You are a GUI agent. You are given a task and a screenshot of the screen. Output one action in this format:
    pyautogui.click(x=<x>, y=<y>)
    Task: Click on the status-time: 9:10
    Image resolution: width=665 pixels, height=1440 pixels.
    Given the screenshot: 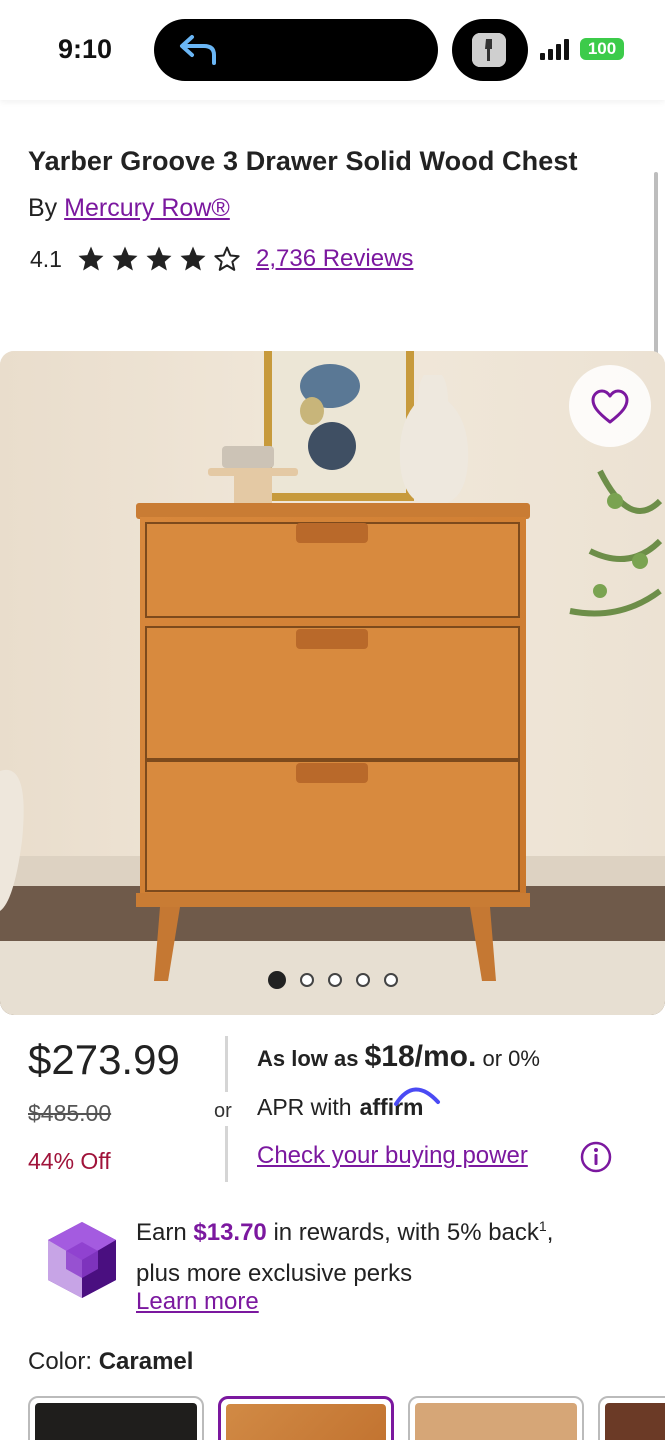 What is the action you would take?
    pyautogui.click(x=85, y=49)
    